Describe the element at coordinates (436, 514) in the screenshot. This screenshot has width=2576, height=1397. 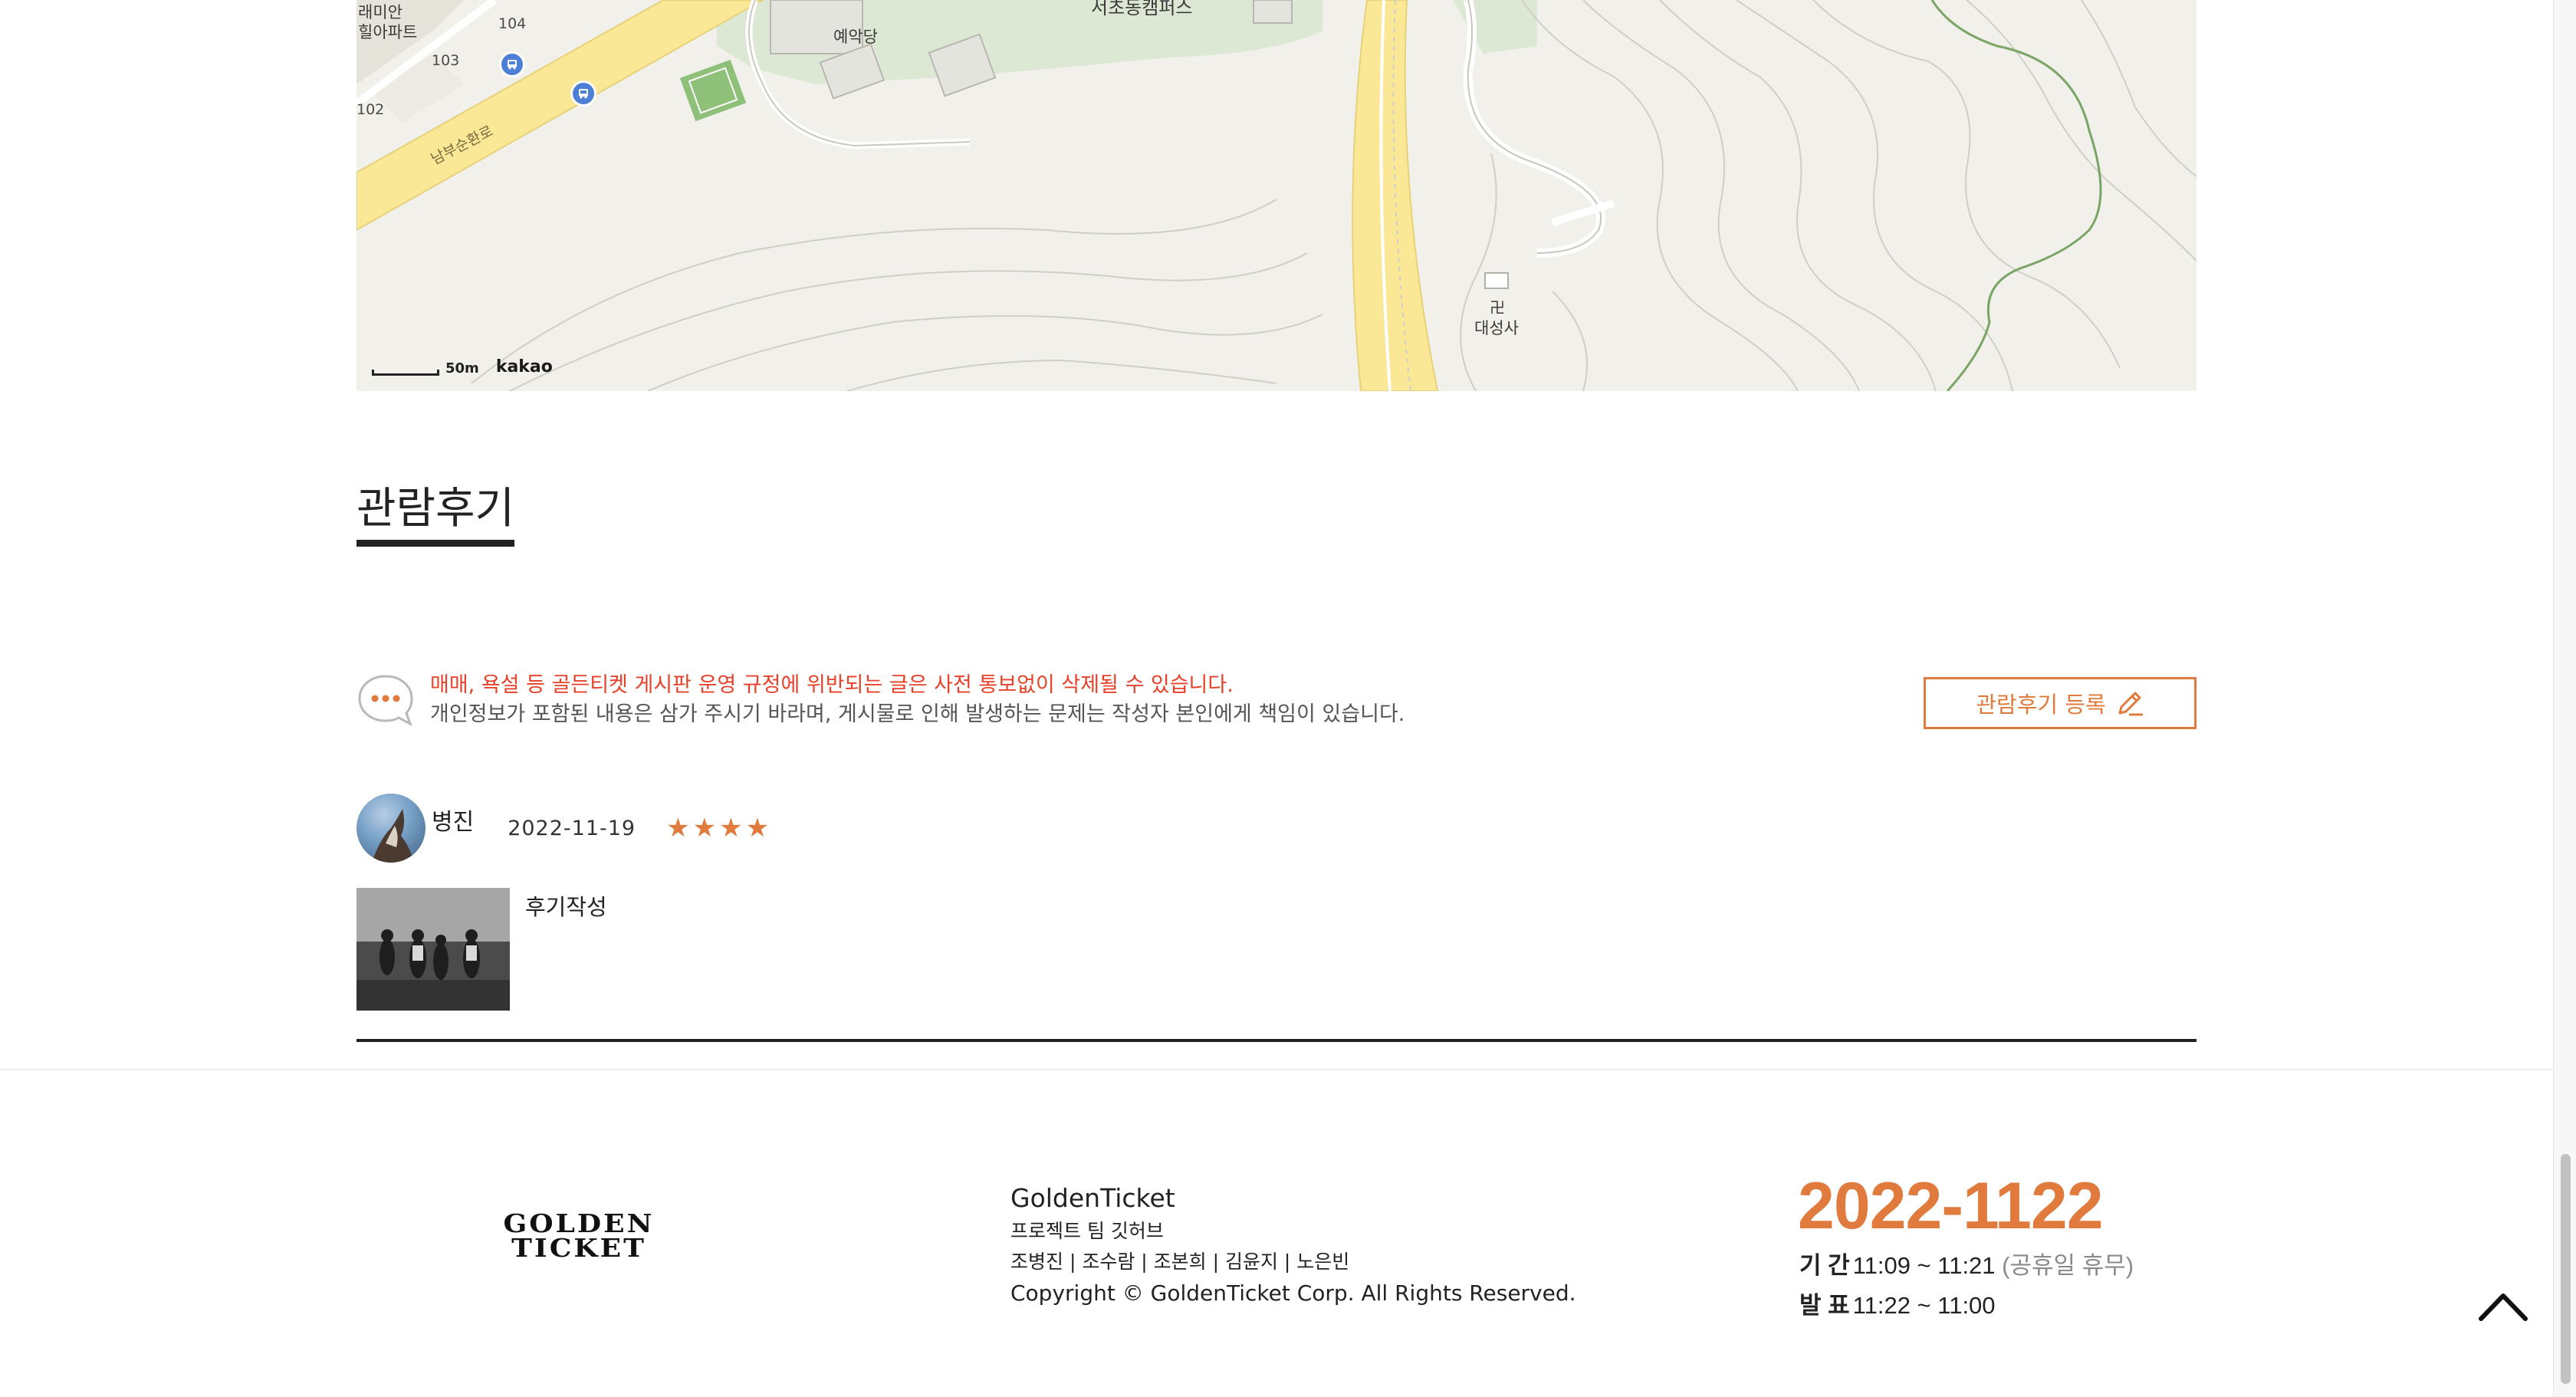
I see `review-section-title: 관람후기` at that location.